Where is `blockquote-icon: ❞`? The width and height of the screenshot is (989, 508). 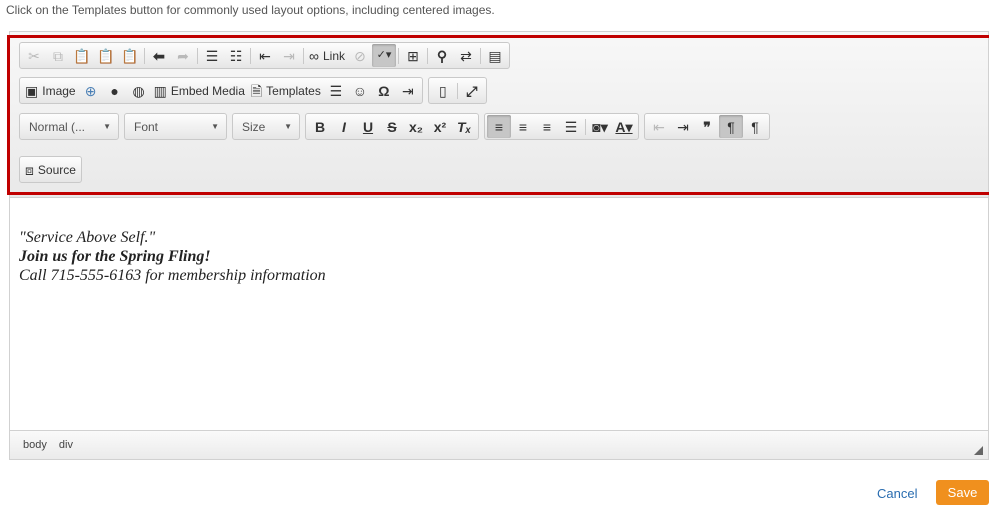 blockquote-icon: ❞ is located at coordinates (707, 126).